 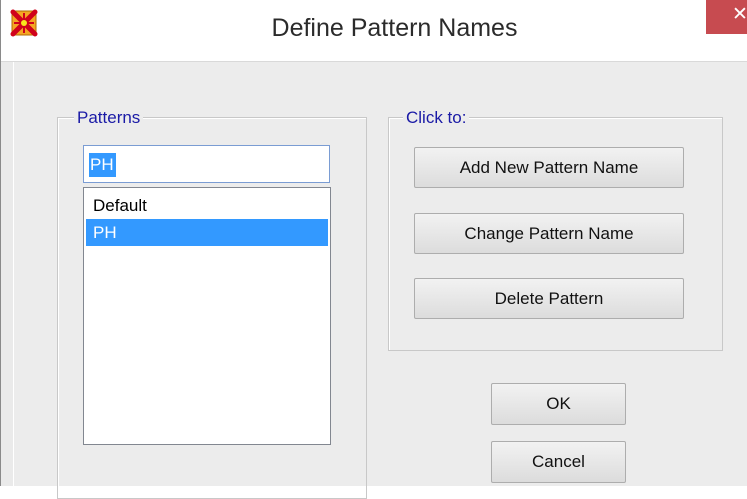 I want to click on cancel-label: Cancel, so click(x=558, y=461).